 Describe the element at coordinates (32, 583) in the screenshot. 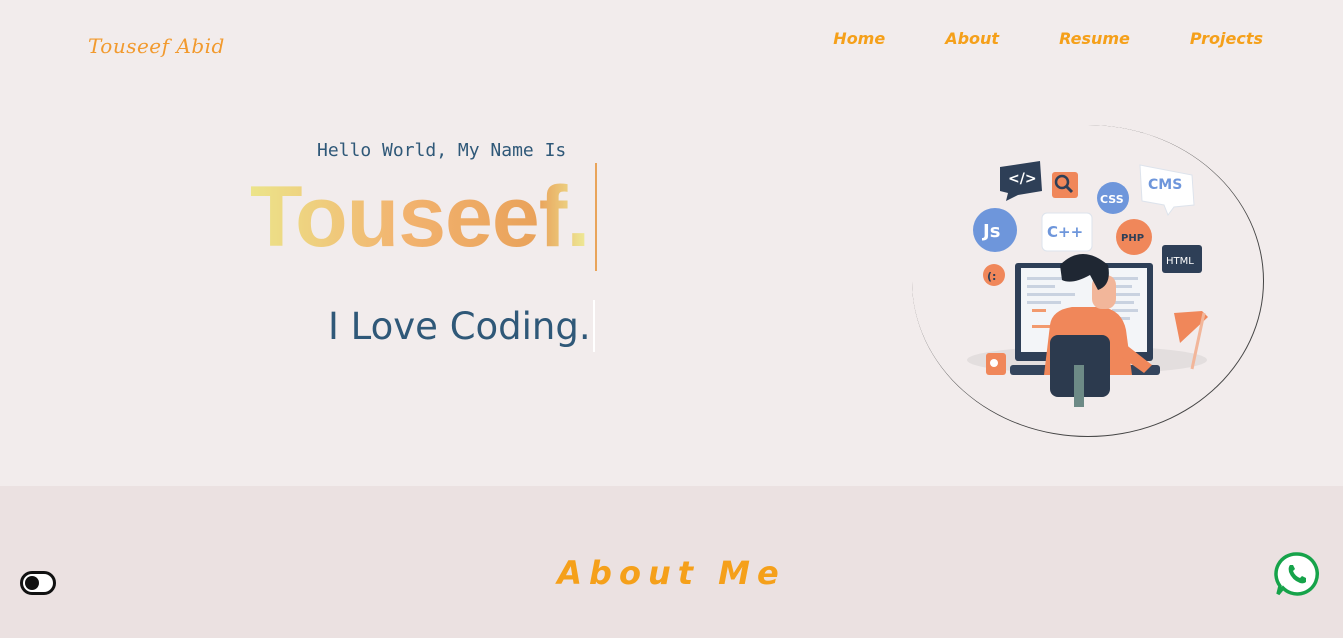

I see `toggle-icon` at that location.